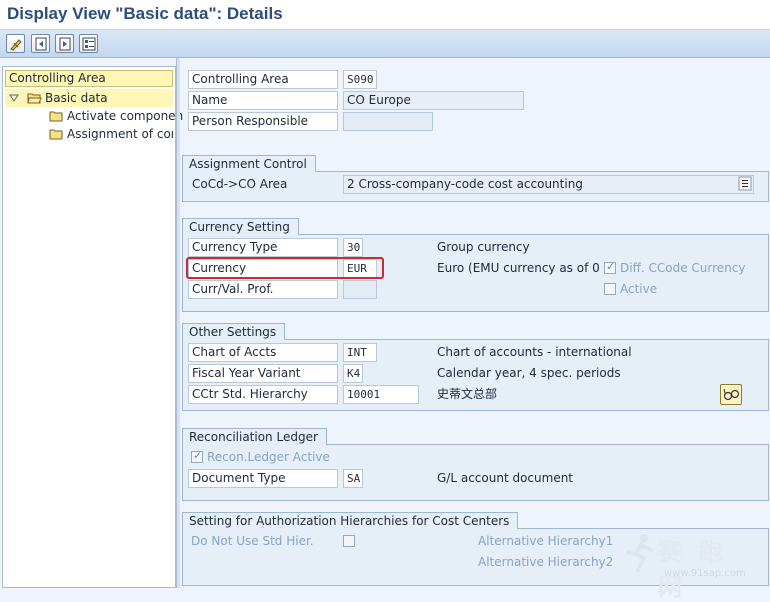  Describe the element at coordinates (353, 247) in the screenshot. I see `currency-type-field: 30` at that location.